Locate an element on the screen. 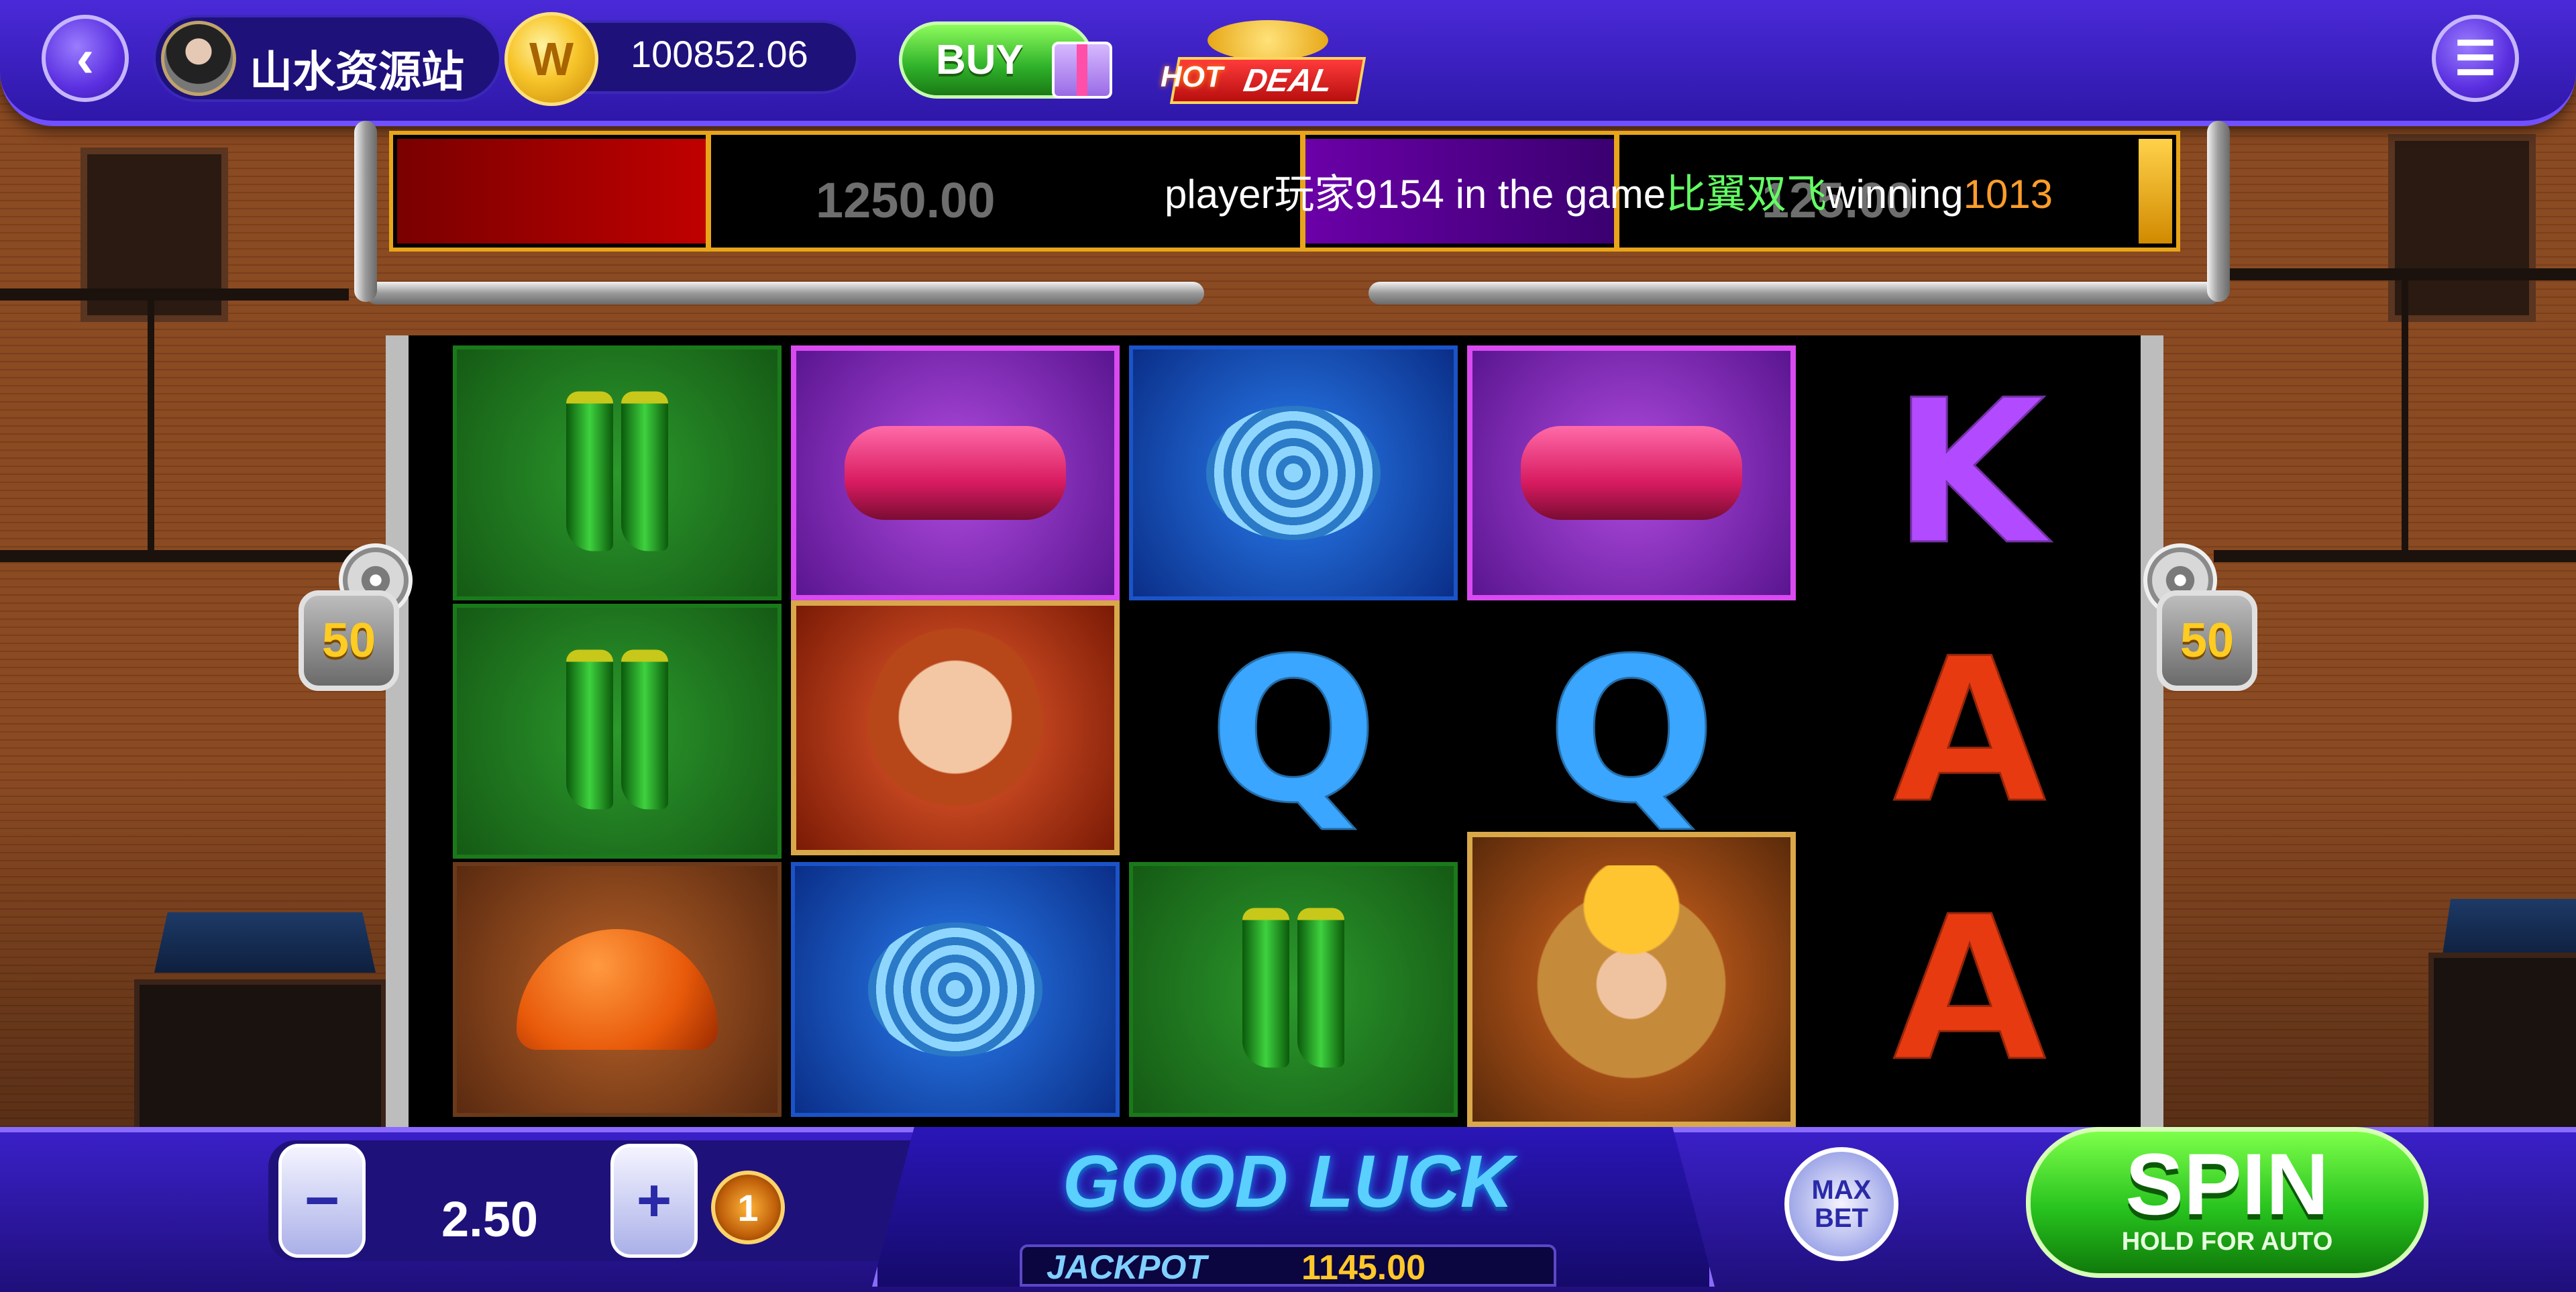  plus-icon: + is located at coordinates (654, 1200).